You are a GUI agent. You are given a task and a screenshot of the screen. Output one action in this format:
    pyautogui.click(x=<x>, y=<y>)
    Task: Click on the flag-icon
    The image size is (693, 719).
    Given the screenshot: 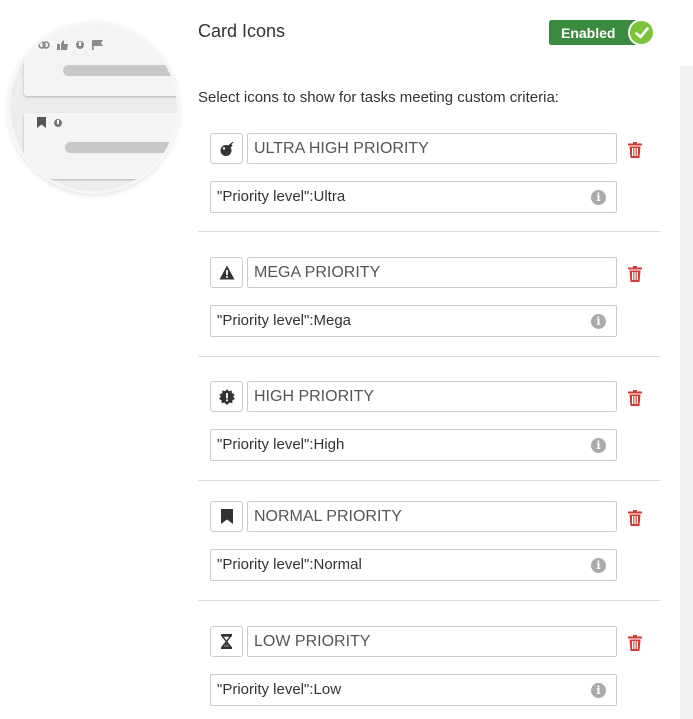 What is the action you would take?
    pyautogui.click(x=97, y=45)
    